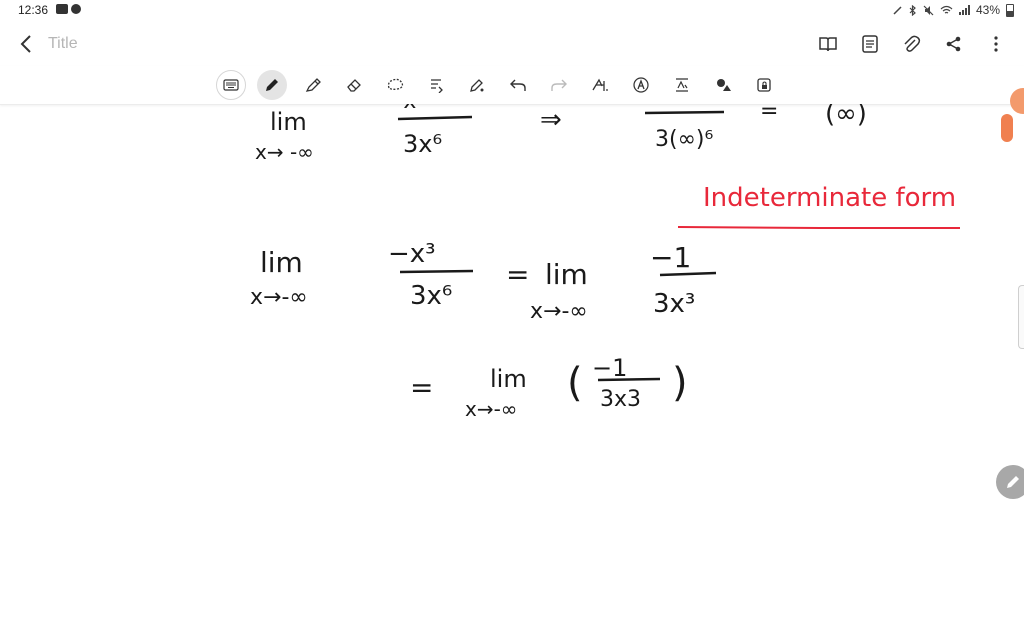 This screenshot has width=1024, height=640. I want to click on message-icon, so click(76, 9).